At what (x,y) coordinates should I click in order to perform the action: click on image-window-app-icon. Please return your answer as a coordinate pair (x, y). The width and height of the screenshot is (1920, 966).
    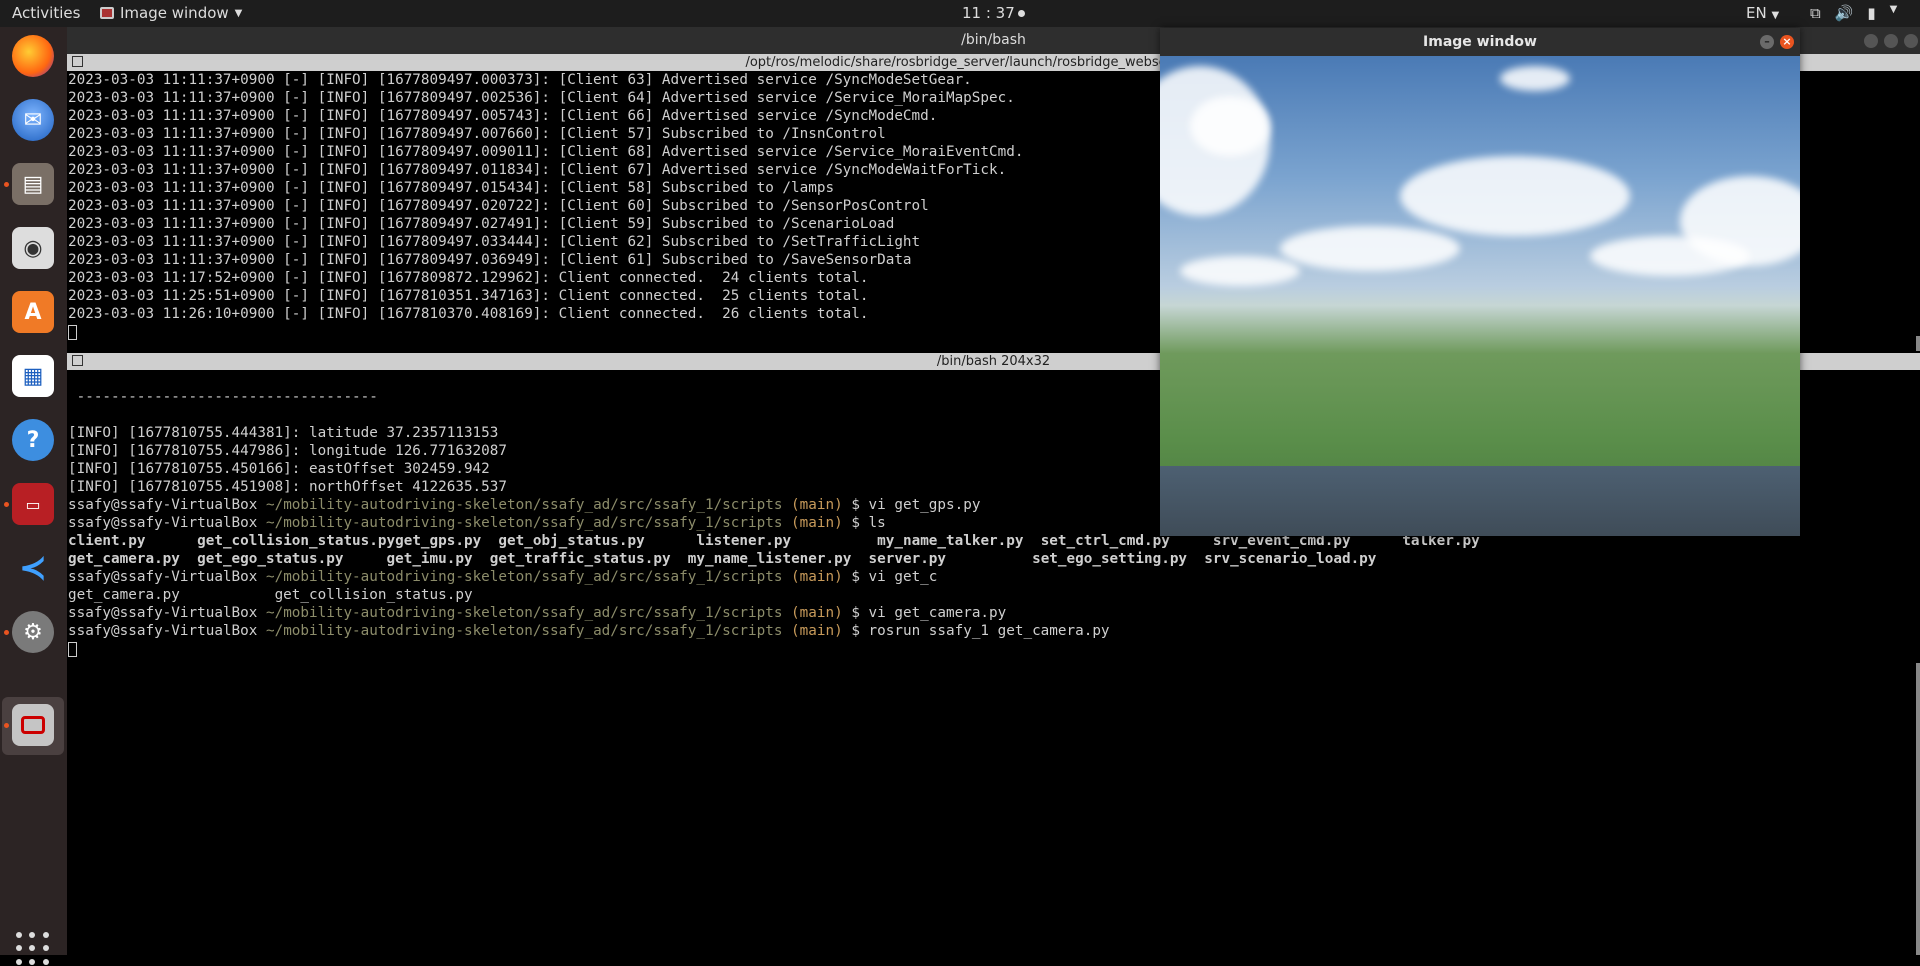
    Looking at the image, I should click on (107, 13).